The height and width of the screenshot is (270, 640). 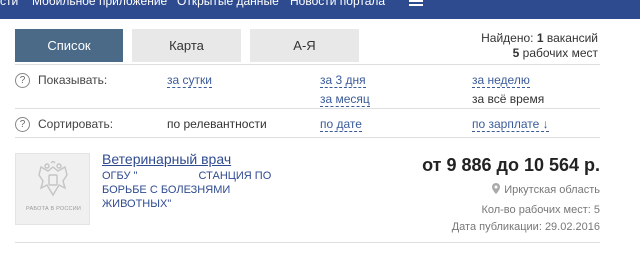 What do you see at coordinates (99, 4) in the screenshot?
I see `nav-link-mobile-app: Мобильное приложение` at bounding box center [99, 4].